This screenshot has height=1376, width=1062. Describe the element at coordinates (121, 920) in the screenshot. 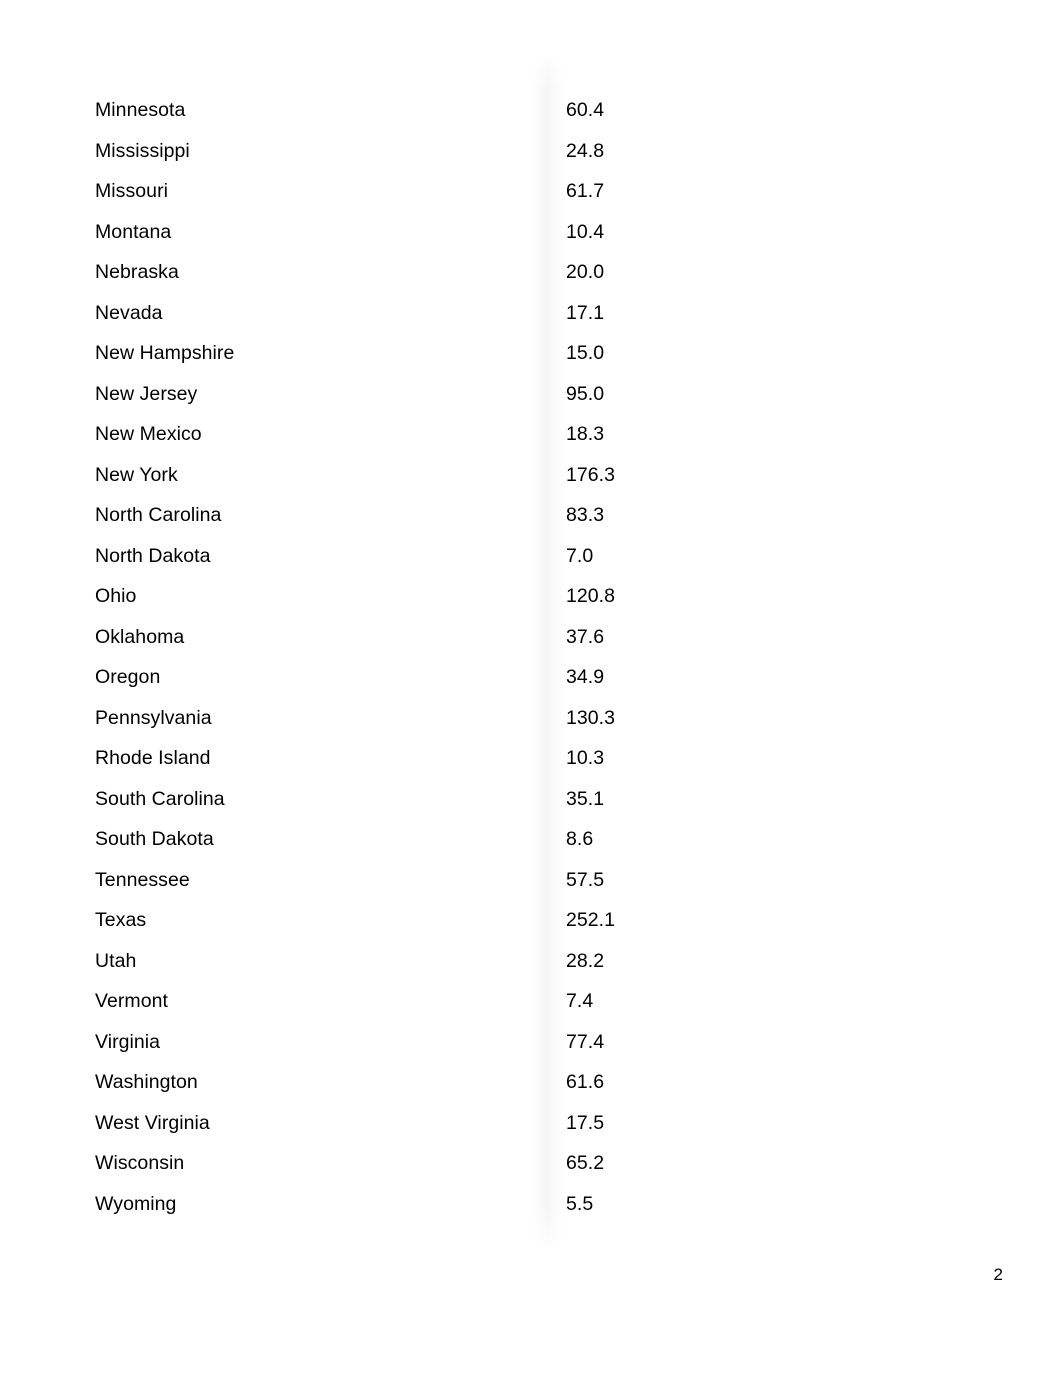

I see `row-label: Texas` at that location.